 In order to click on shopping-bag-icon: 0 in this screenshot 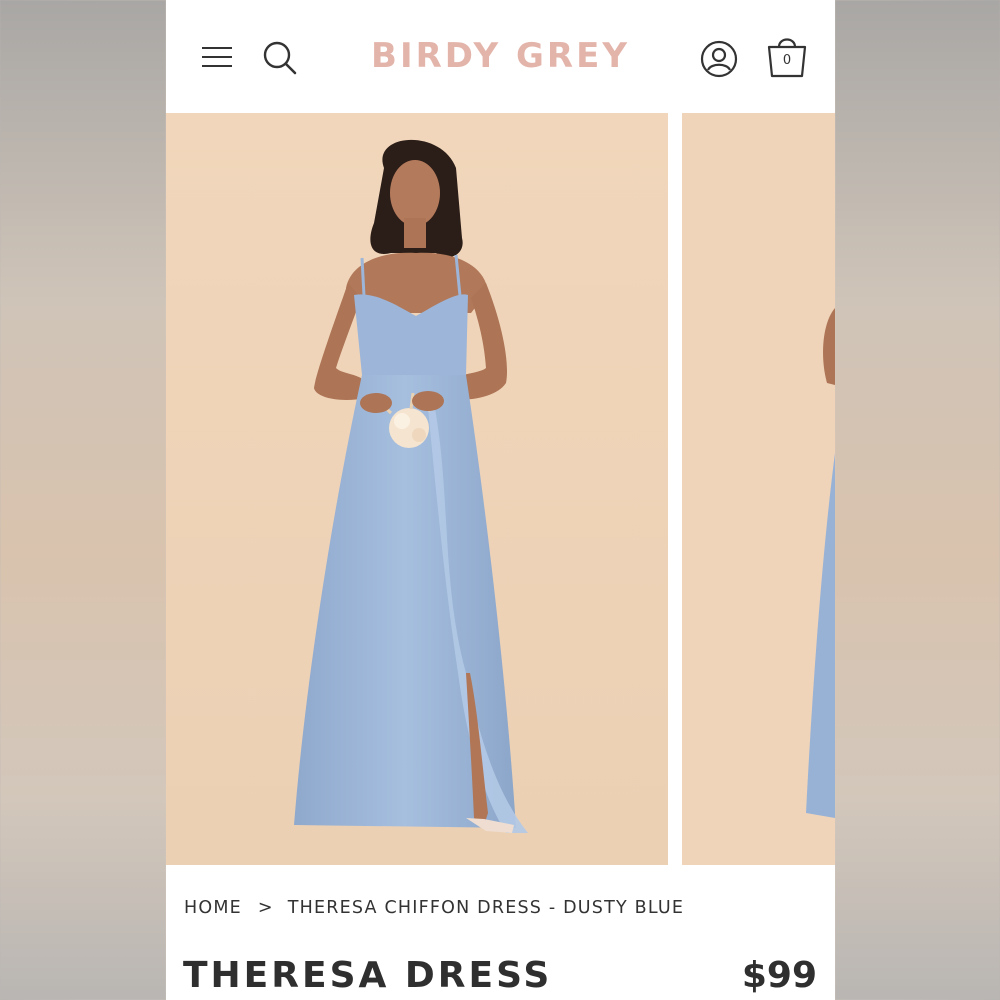, I will do `click(787, 57)`.